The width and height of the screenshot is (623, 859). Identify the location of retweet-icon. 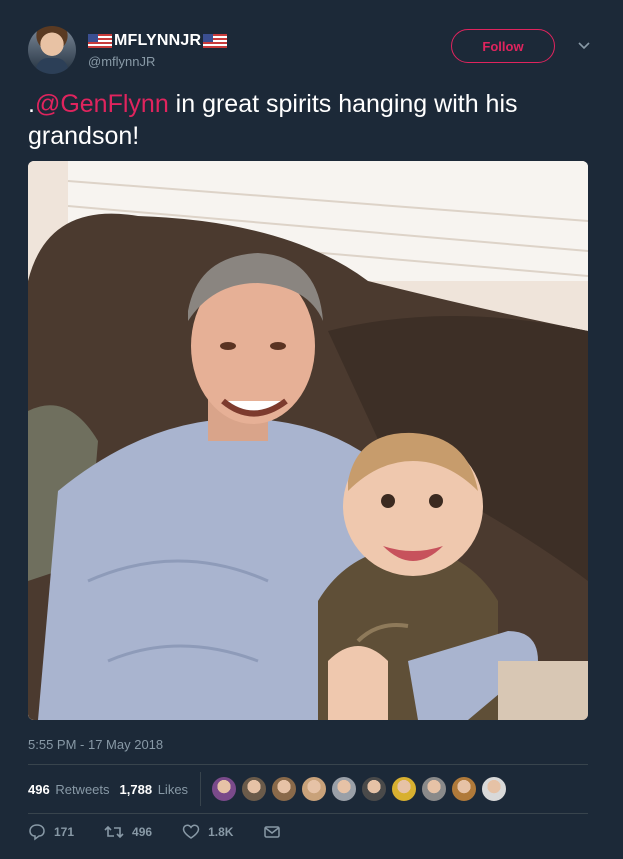
(114, 832).